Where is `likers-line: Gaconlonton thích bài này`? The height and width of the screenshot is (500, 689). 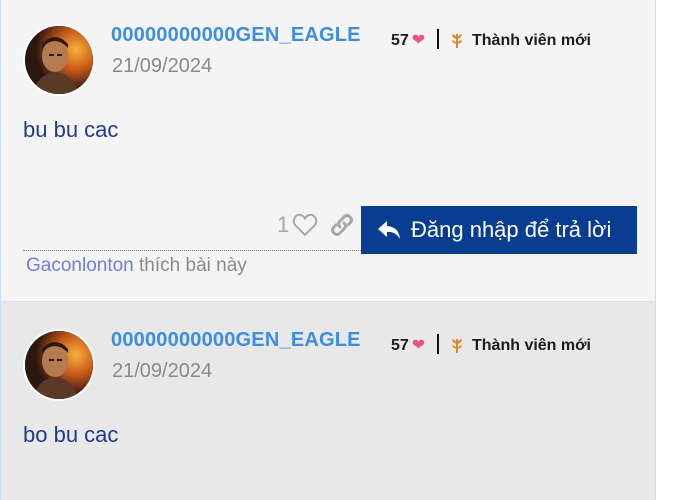 likers-line: Gaconlonton thích bài này is located at coordinates (136, 266).